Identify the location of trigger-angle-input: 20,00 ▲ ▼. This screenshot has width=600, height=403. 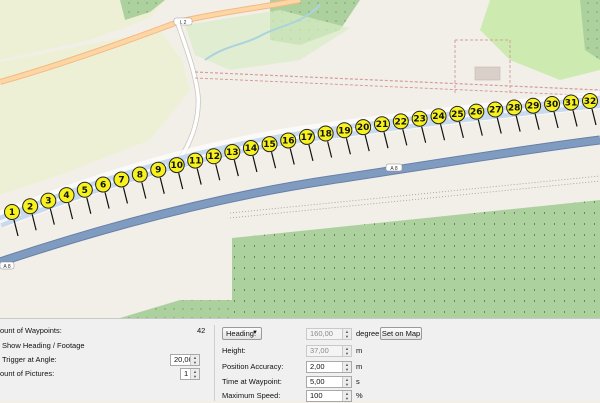
(185, 360).